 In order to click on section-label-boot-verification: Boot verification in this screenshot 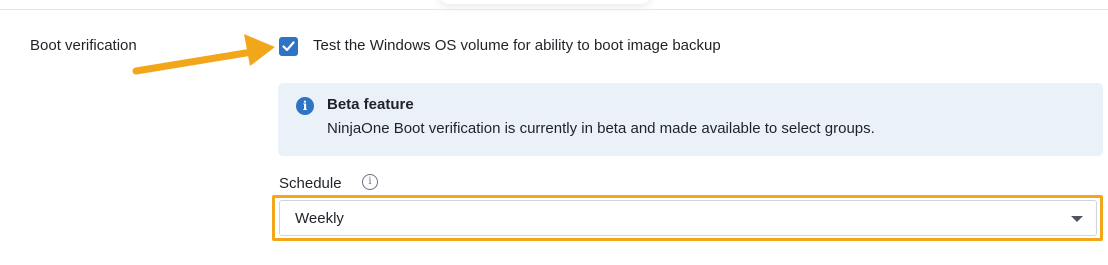, I will do `click(83, 45)`.